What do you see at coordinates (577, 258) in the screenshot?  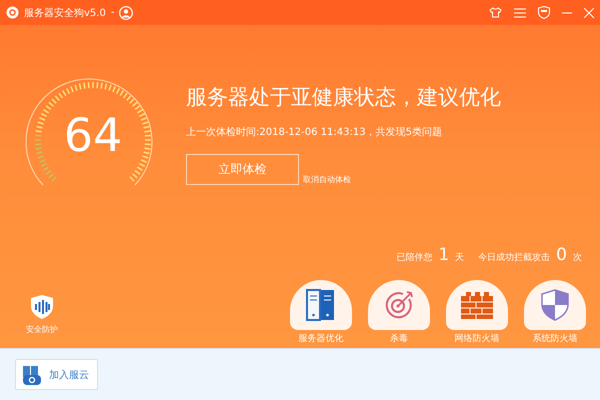 I see `stat-unit: 次` at bounding box center [577, 258].